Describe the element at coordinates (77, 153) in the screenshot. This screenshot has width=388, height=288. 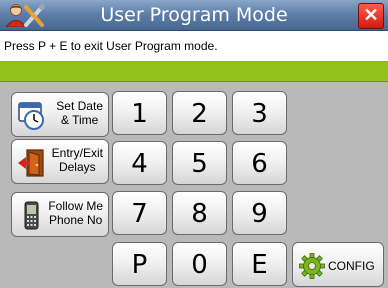
I see `entry-exit-label: Entry/Exit` at that location.